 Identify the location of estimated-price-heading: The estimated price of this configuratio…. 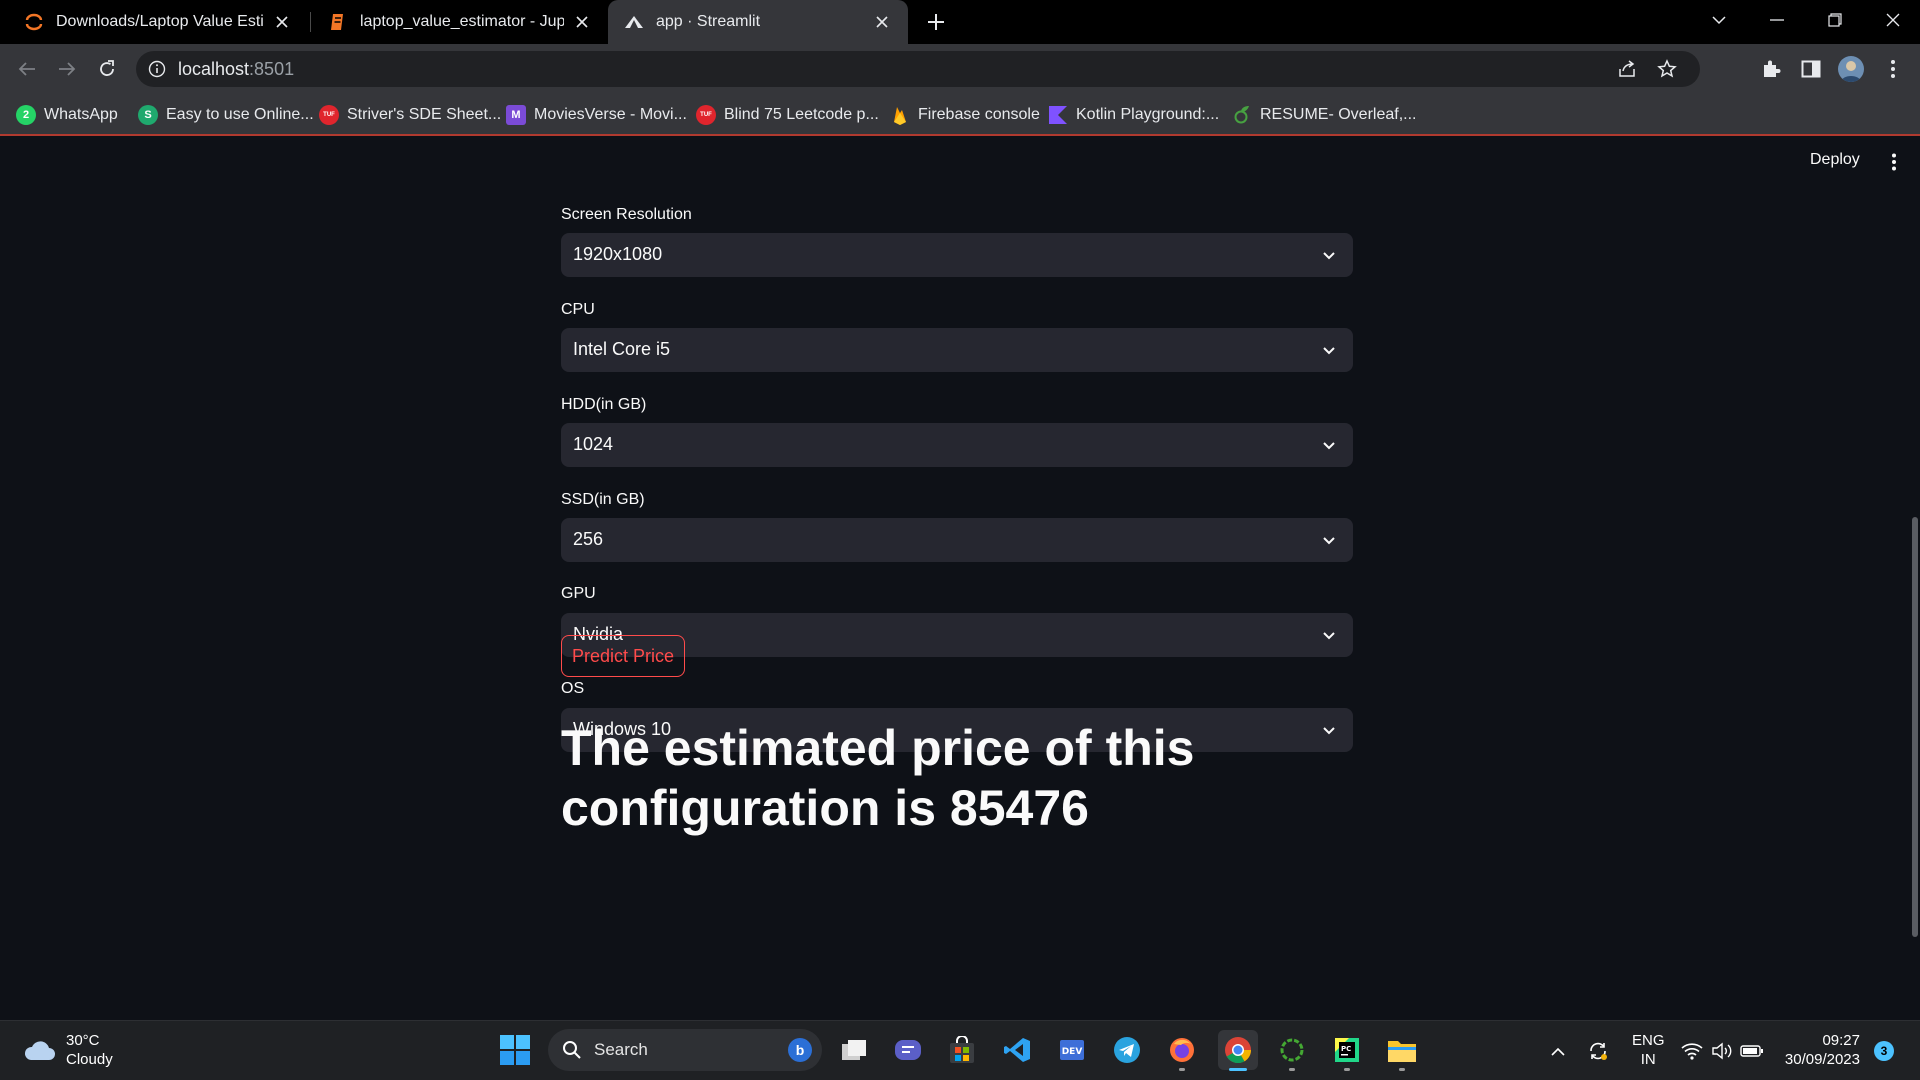
(1011, 778).